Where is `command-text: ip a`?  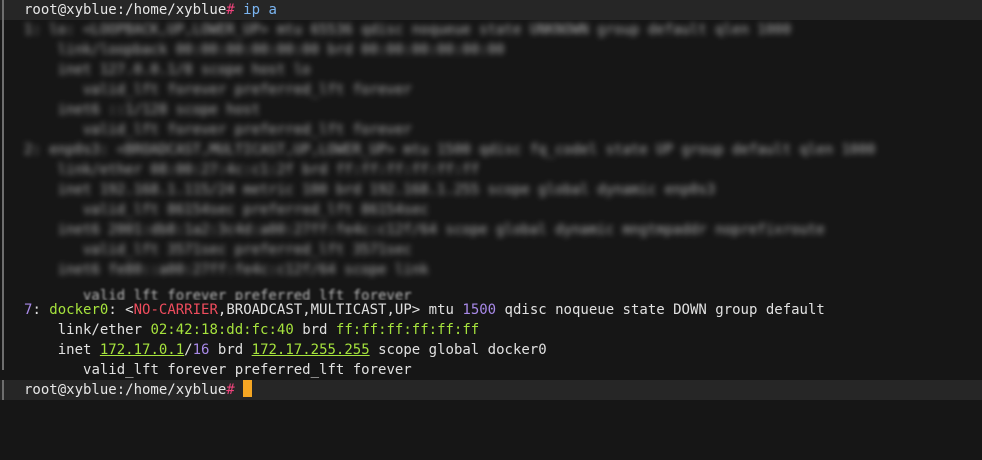
command-text: ip a is located at coordinates (260, 10).